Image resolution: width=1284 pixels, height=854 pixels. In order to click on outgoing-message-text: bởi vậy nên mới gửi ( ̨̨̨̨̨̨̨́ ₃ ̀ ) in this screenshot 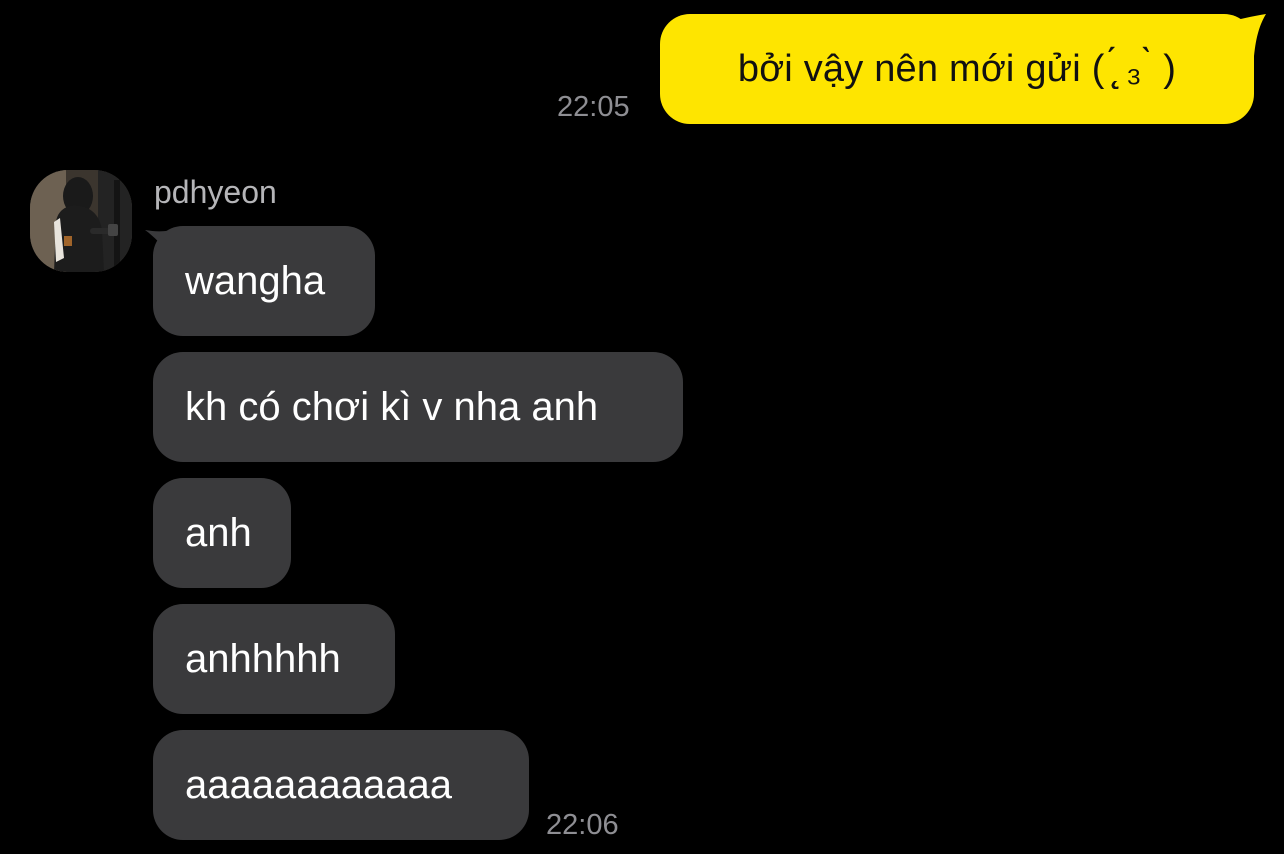, I will do `click(957, 68)`.